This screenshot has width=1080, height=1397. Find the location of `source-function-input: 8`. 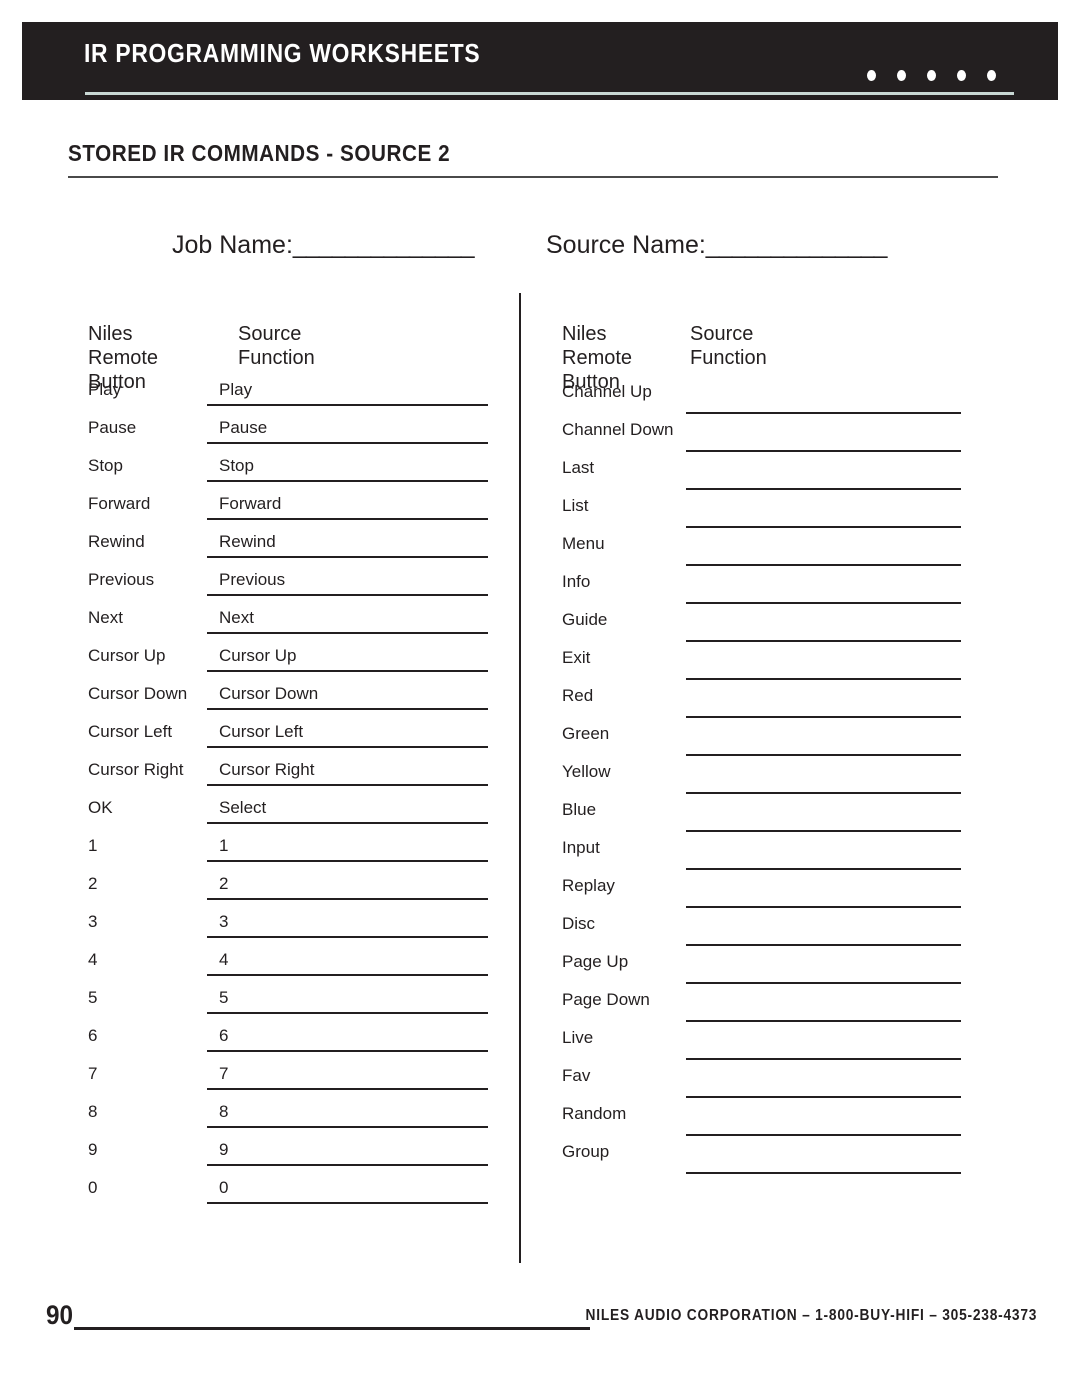

source-function-input: 8 is located at coordinates (347, 1115).